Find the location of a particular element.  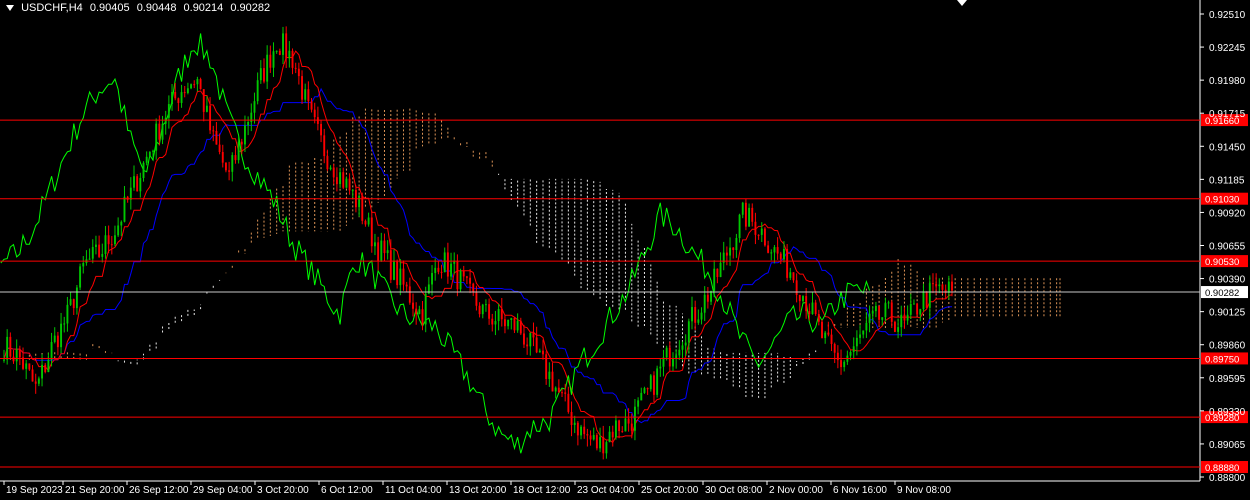

shift-marker-icon is located at coordinates (962, 3).